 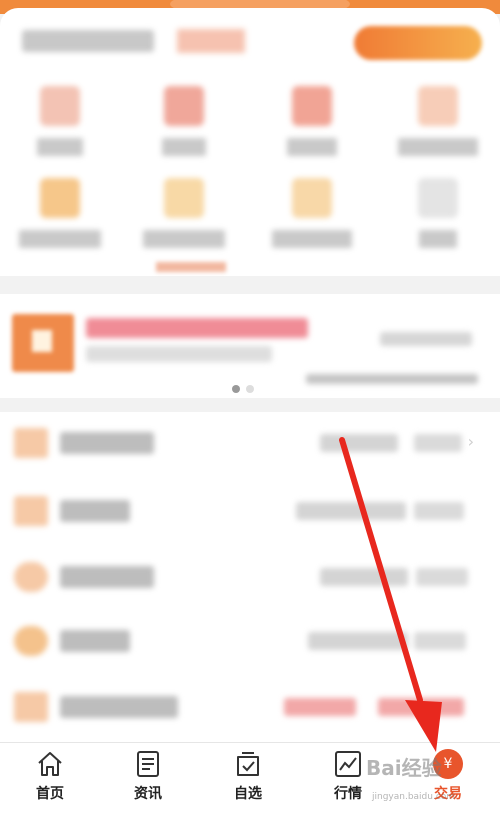 I want to click on account-card, so click(x=250, y=36).